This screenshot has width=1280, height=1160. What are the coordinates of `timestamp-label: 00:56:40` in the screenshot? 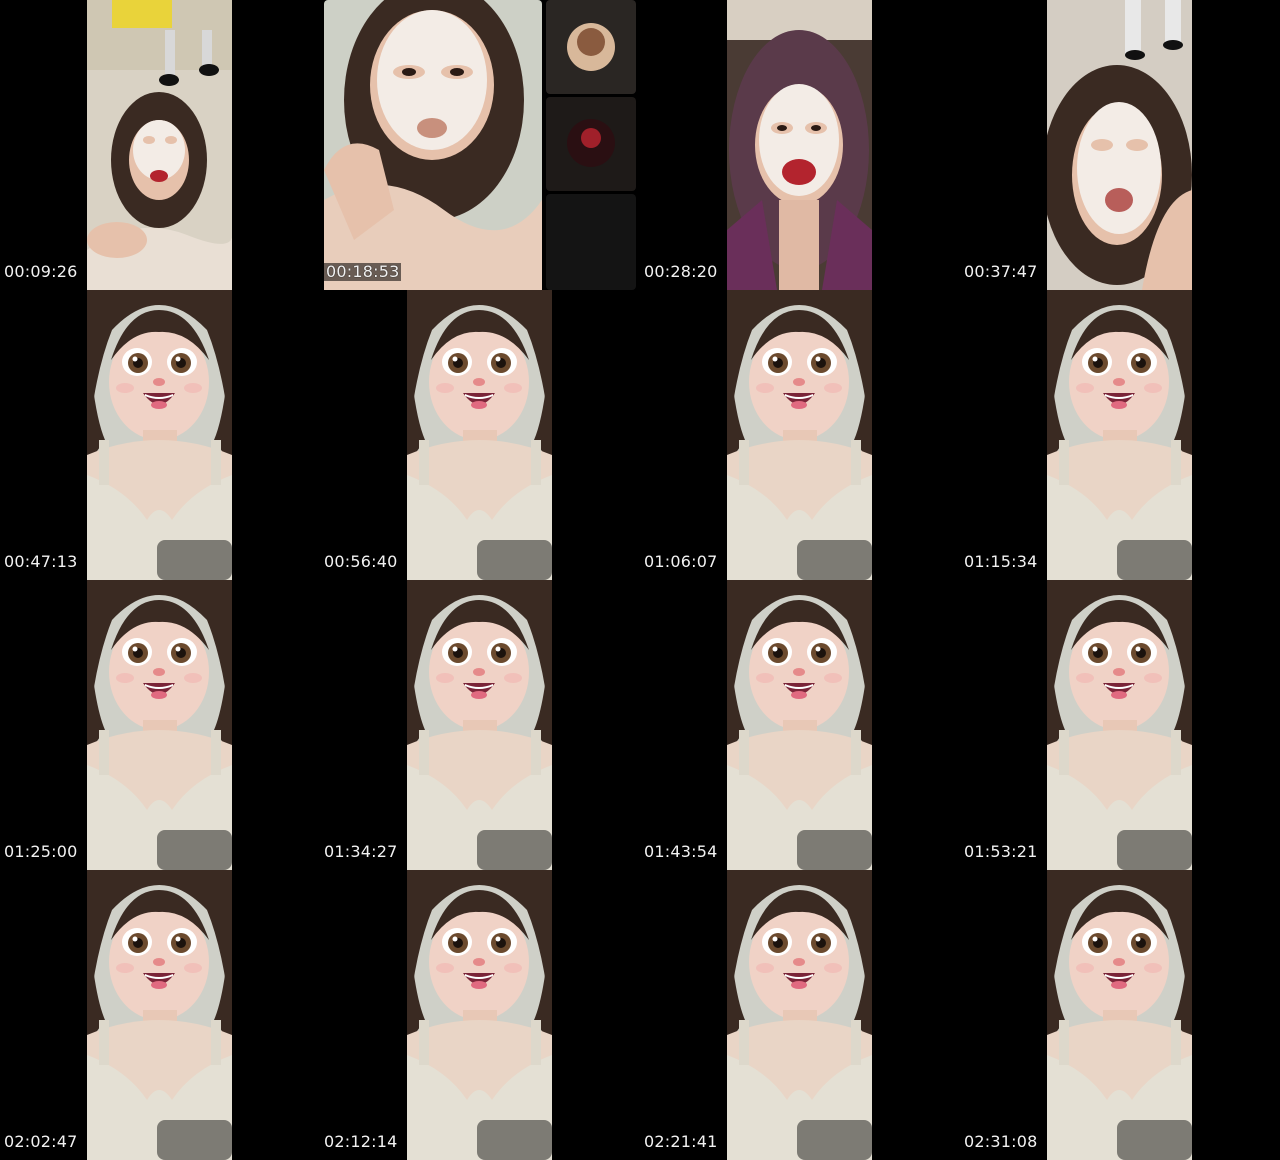 It's located at (361, 561).